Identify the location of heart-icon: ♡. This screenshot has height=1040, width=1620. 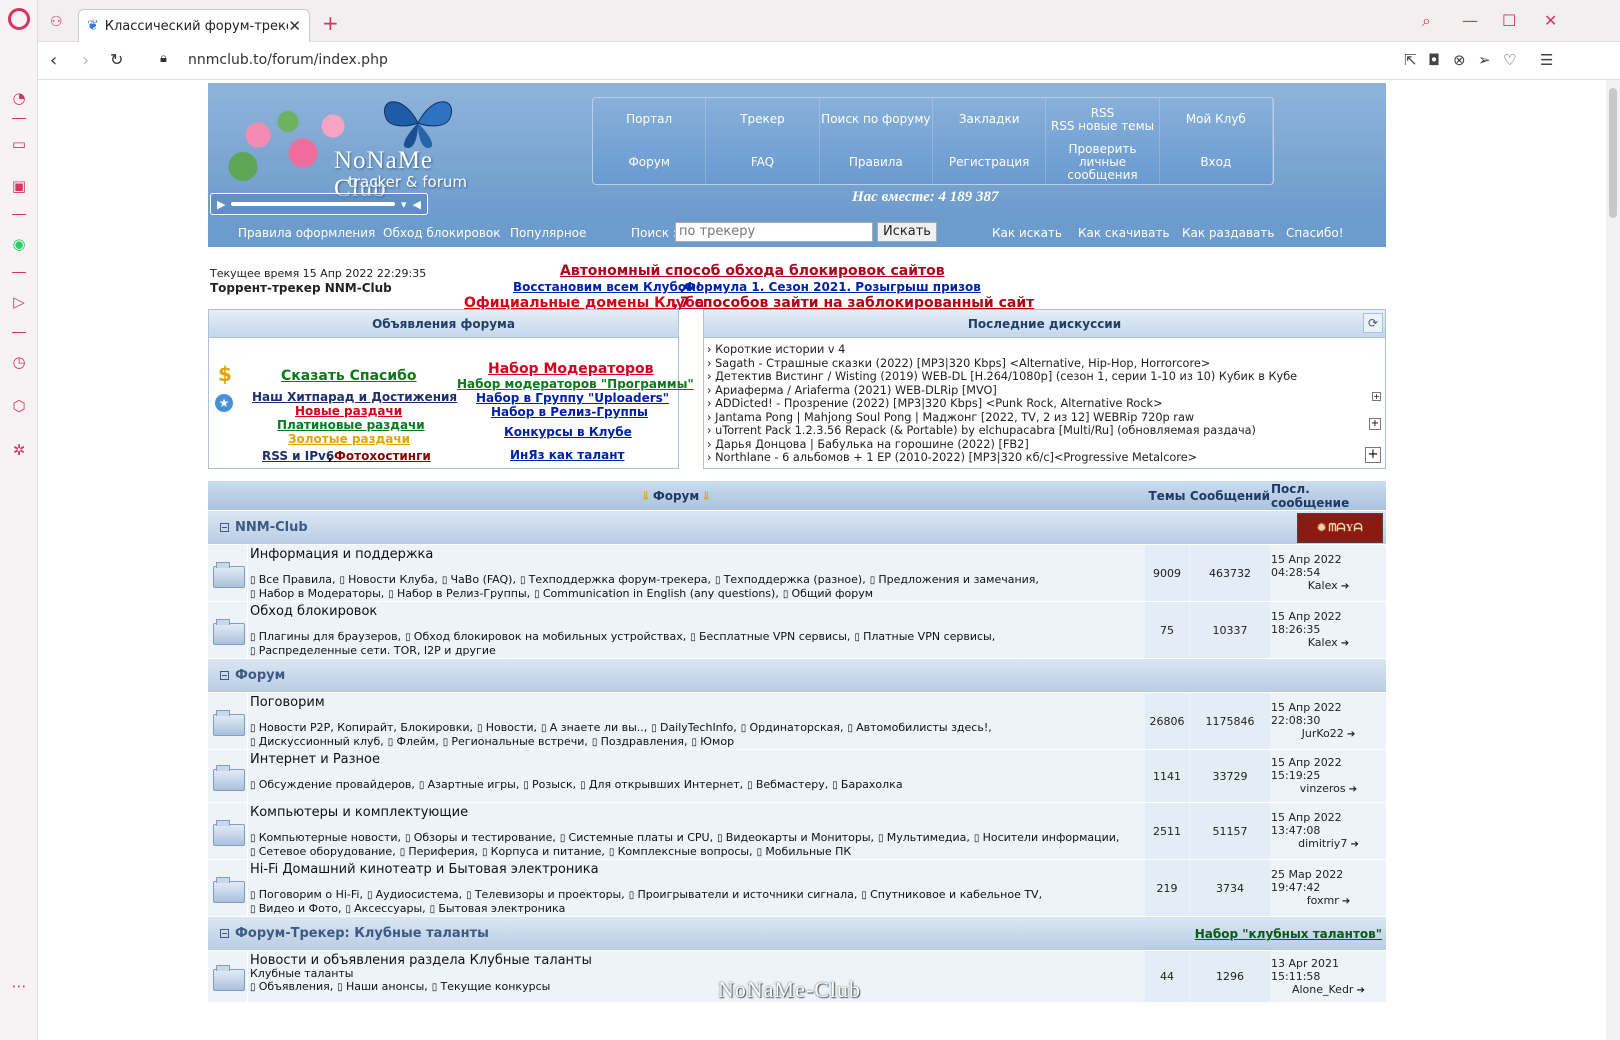
(1509, 60).